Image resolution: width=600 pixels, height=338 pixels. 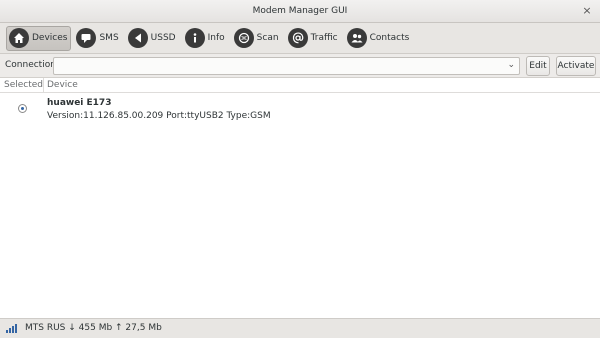 I want to click on edit-button: Edit, so click(x=538, y=66).